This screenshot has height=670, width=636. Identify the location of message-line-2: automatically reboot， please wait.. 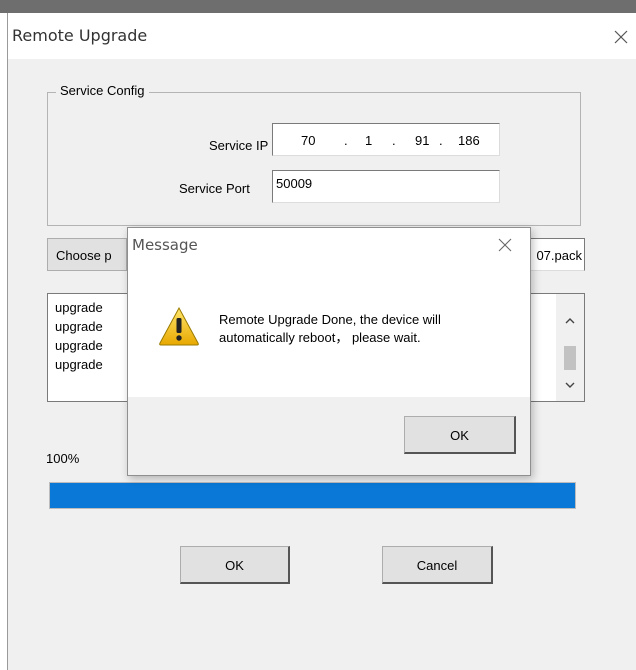
(320, 337).